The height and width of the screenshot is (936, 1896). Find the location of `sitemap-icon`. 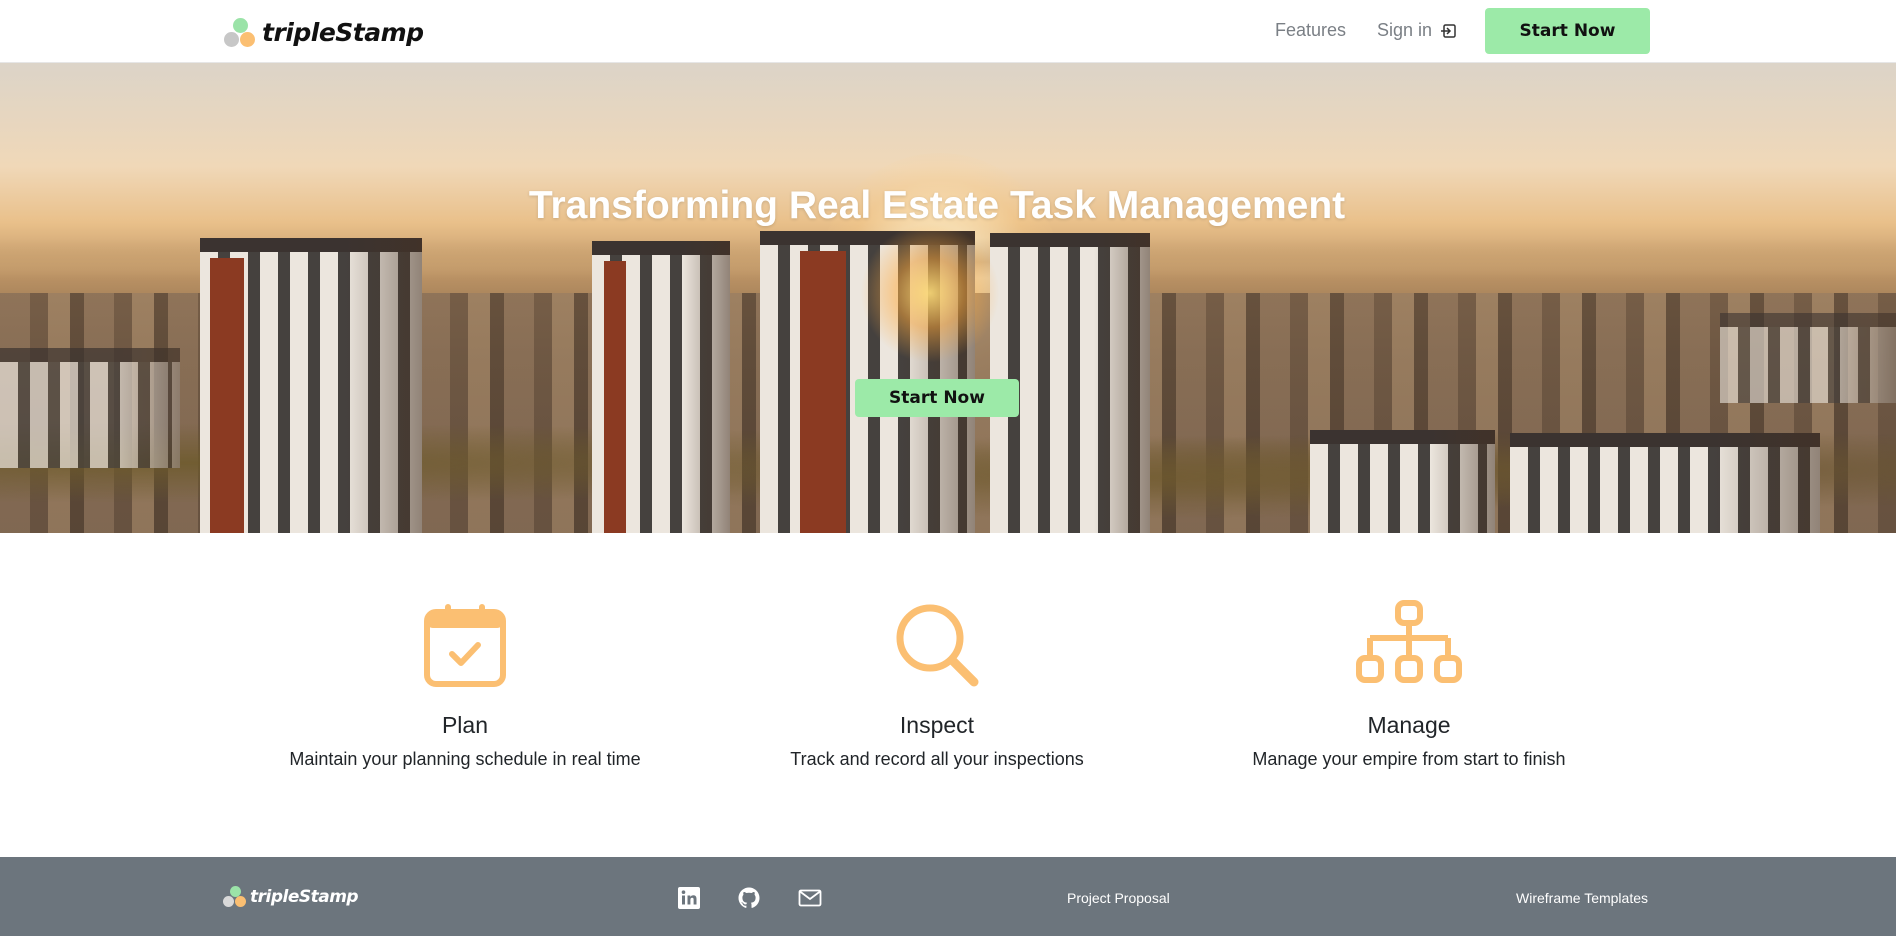

sitemap-icon is located at coordinates (1409, 641).